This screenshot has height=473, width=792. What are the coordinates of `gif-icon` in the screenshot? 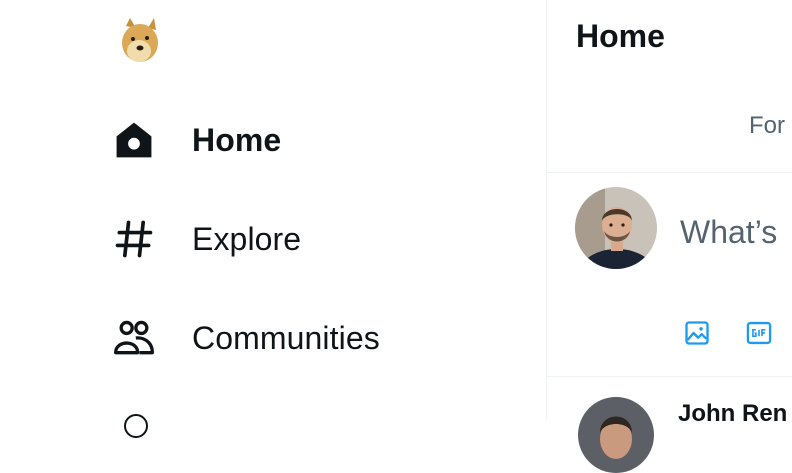 It's located at (759, 333).